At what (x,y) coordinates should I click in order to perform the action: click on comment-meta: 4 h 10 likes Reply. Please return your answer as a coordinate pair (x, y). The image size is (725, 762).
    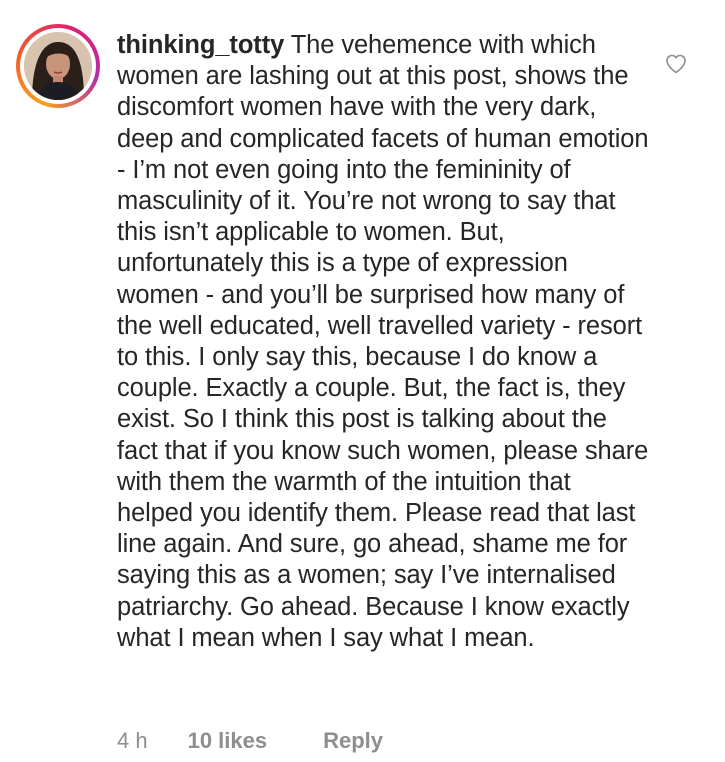
    Looking at the image, I should click on (250, 741).